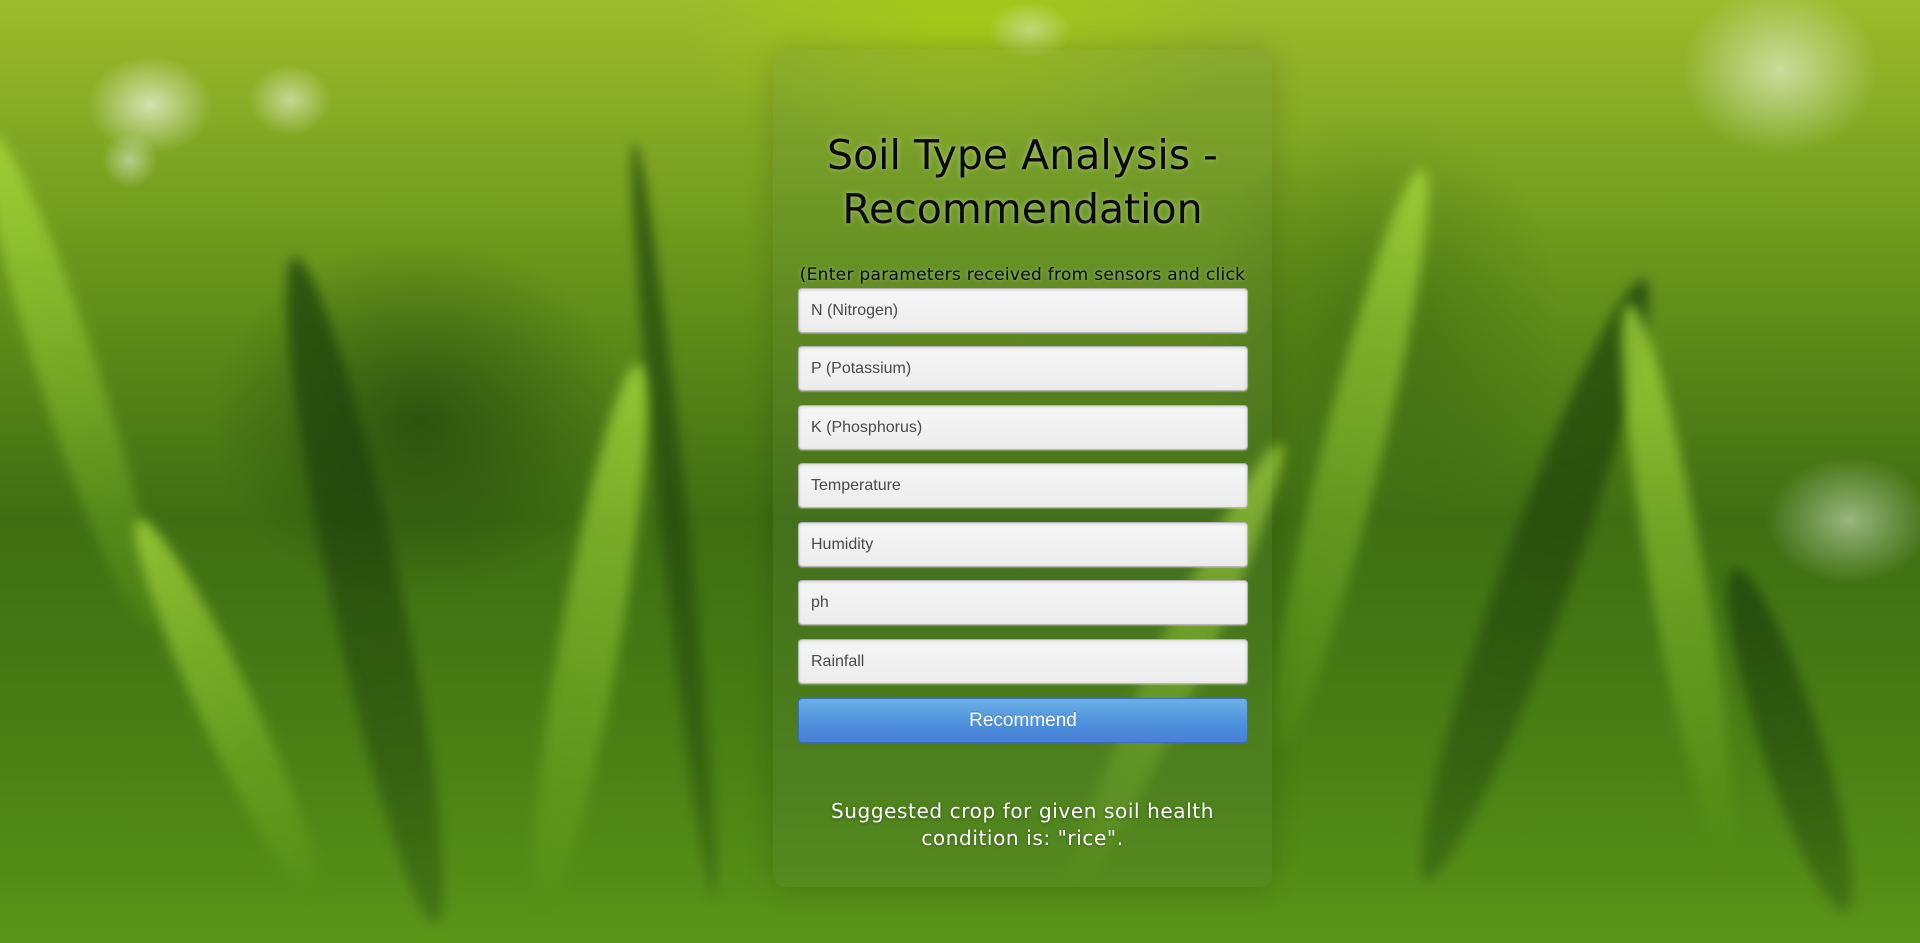 This screenshot has width=1920, height=943. I want to click on nitrogen-input, so click(1023, 310).